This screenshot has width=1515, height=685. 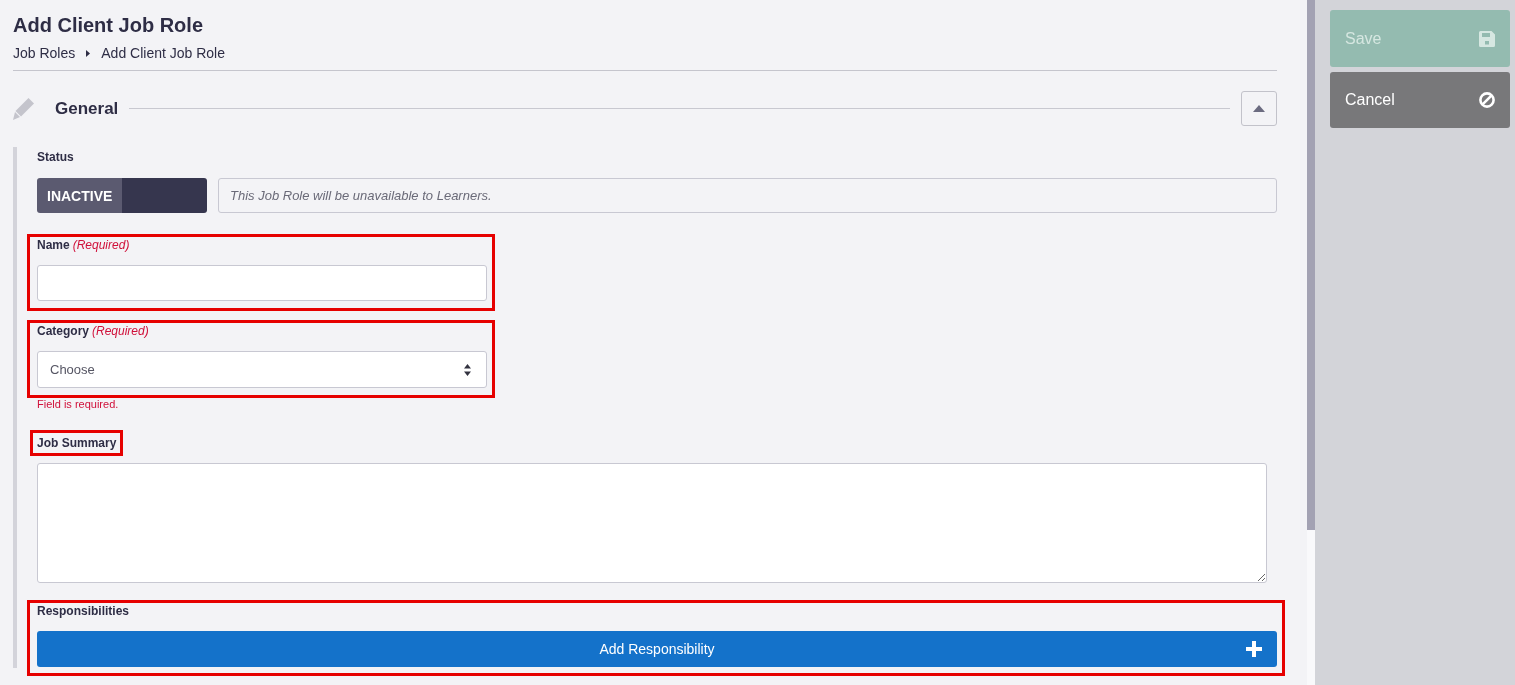 I want to click on plus-icon, so click(x=1254, y=649).